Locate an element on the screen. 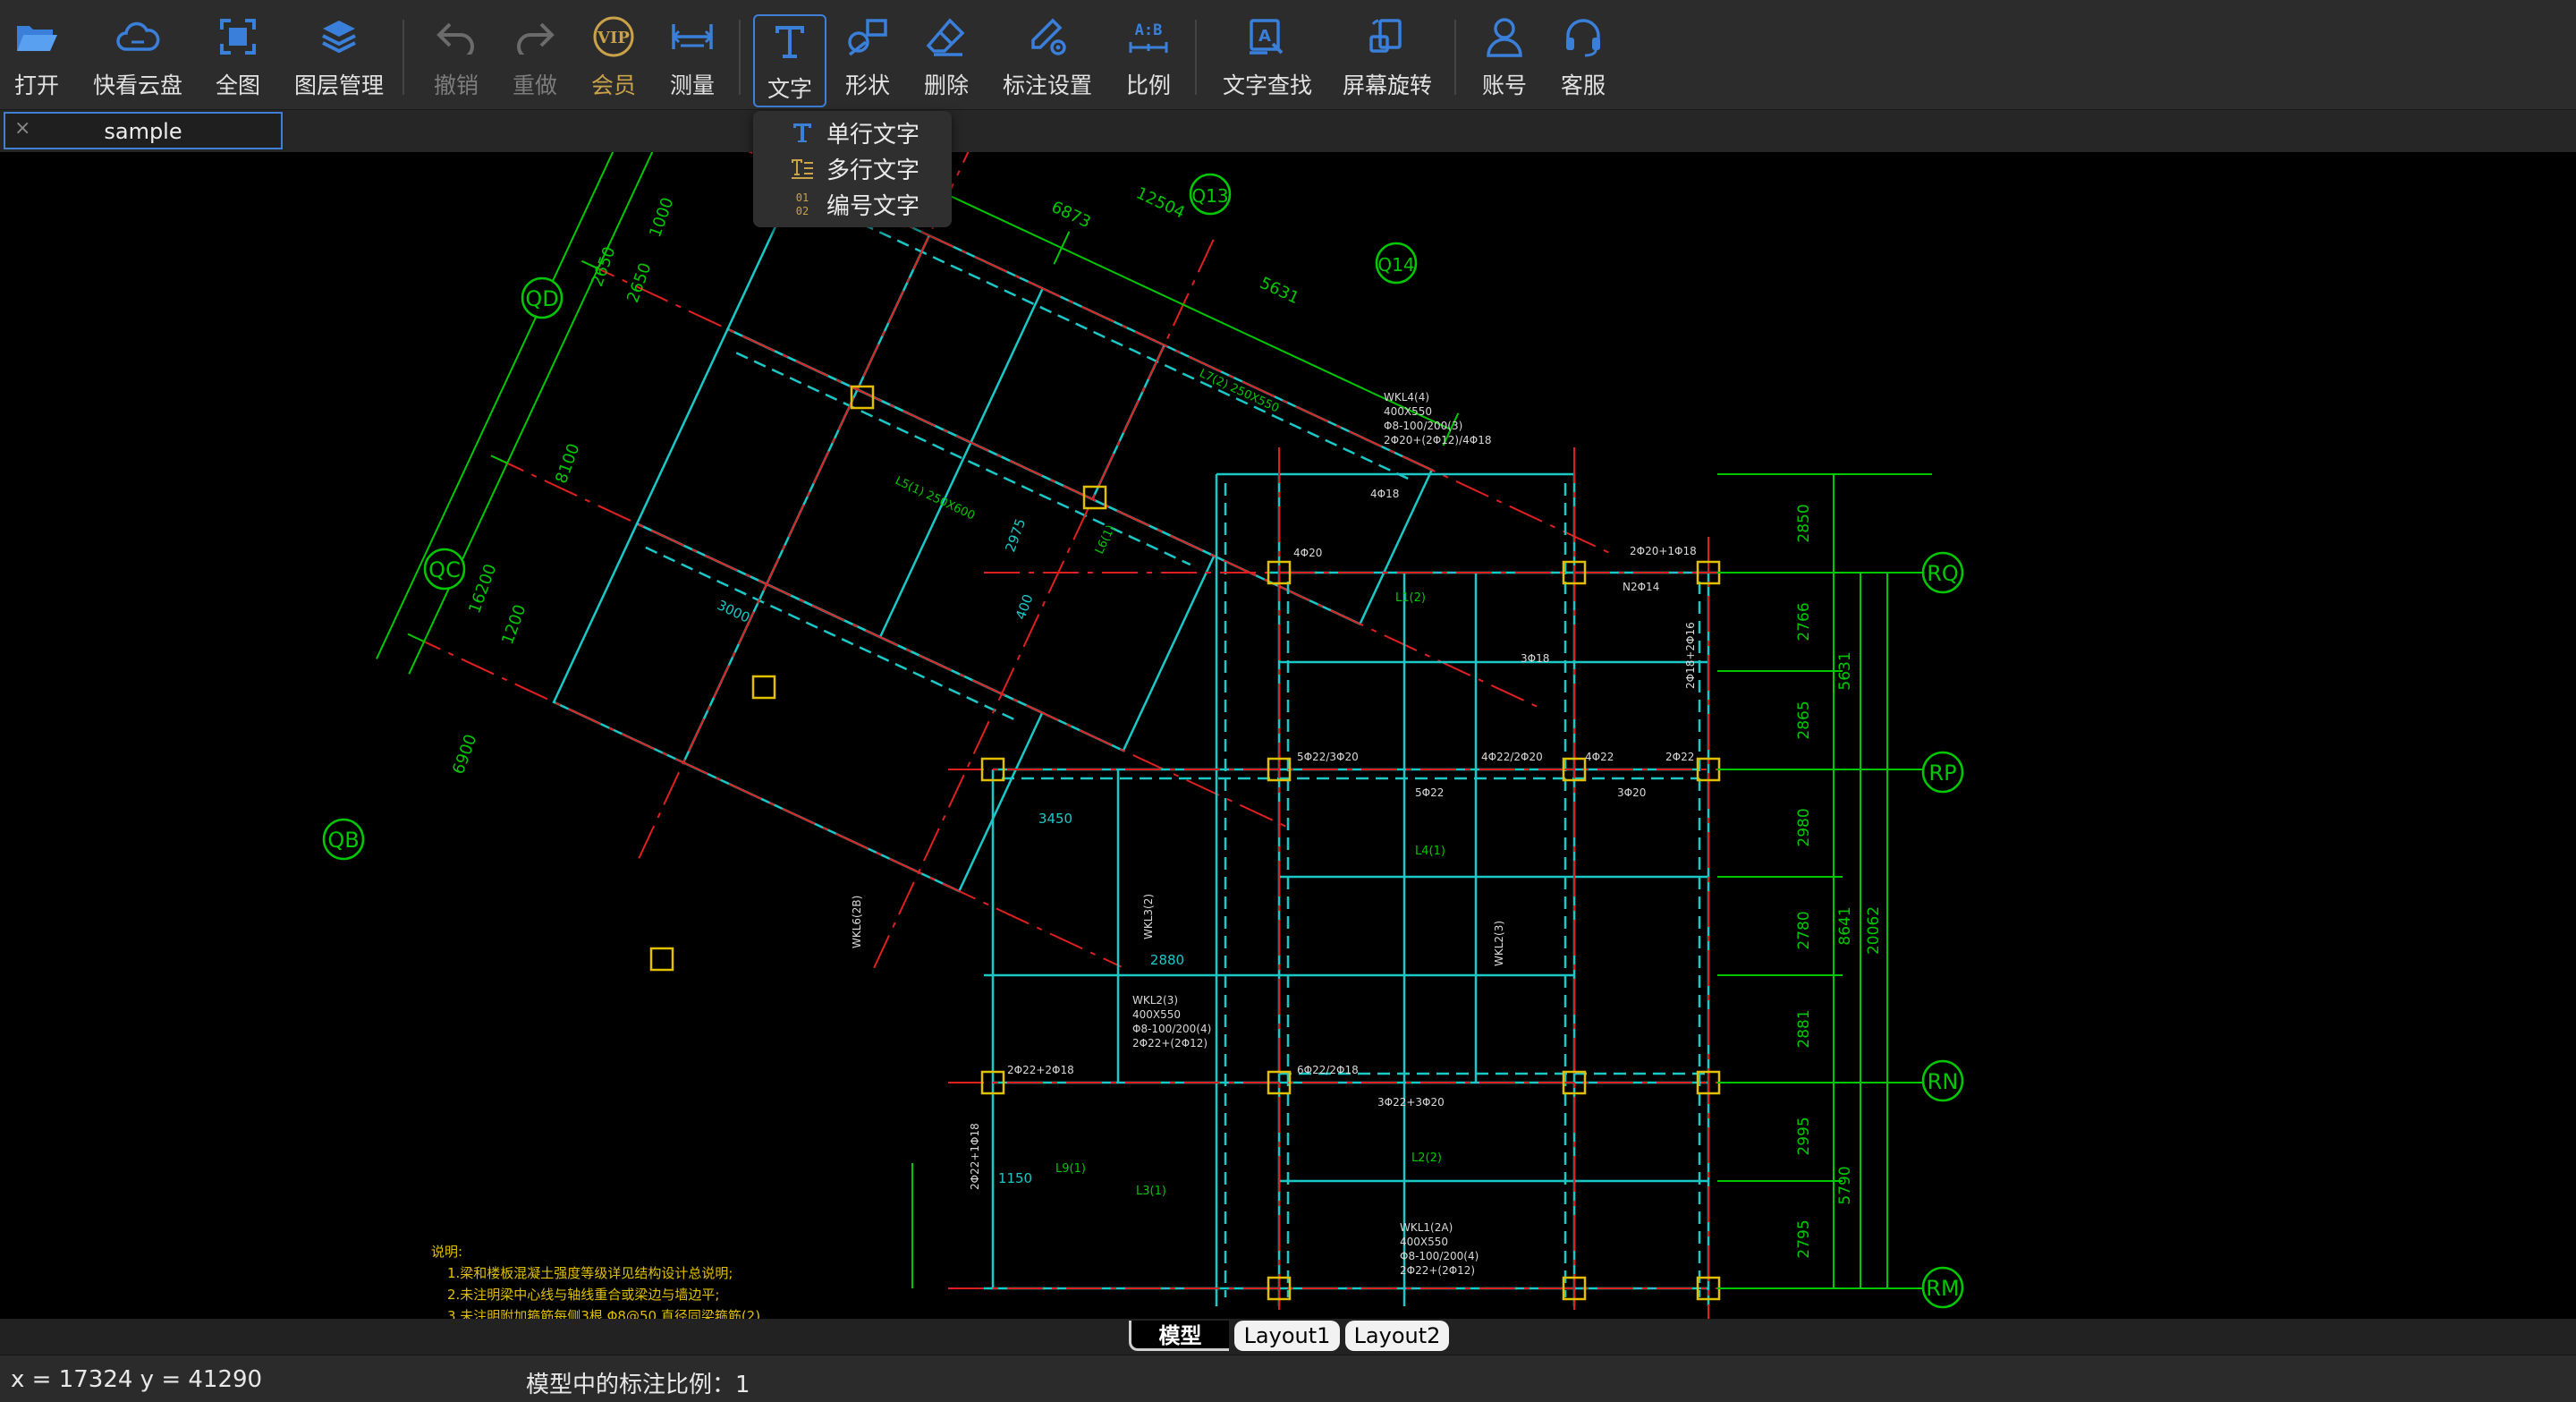 The width and height of the screenshot is (2576, 1402). svg-text: L4(1) is located at coordinates (1430, 852).